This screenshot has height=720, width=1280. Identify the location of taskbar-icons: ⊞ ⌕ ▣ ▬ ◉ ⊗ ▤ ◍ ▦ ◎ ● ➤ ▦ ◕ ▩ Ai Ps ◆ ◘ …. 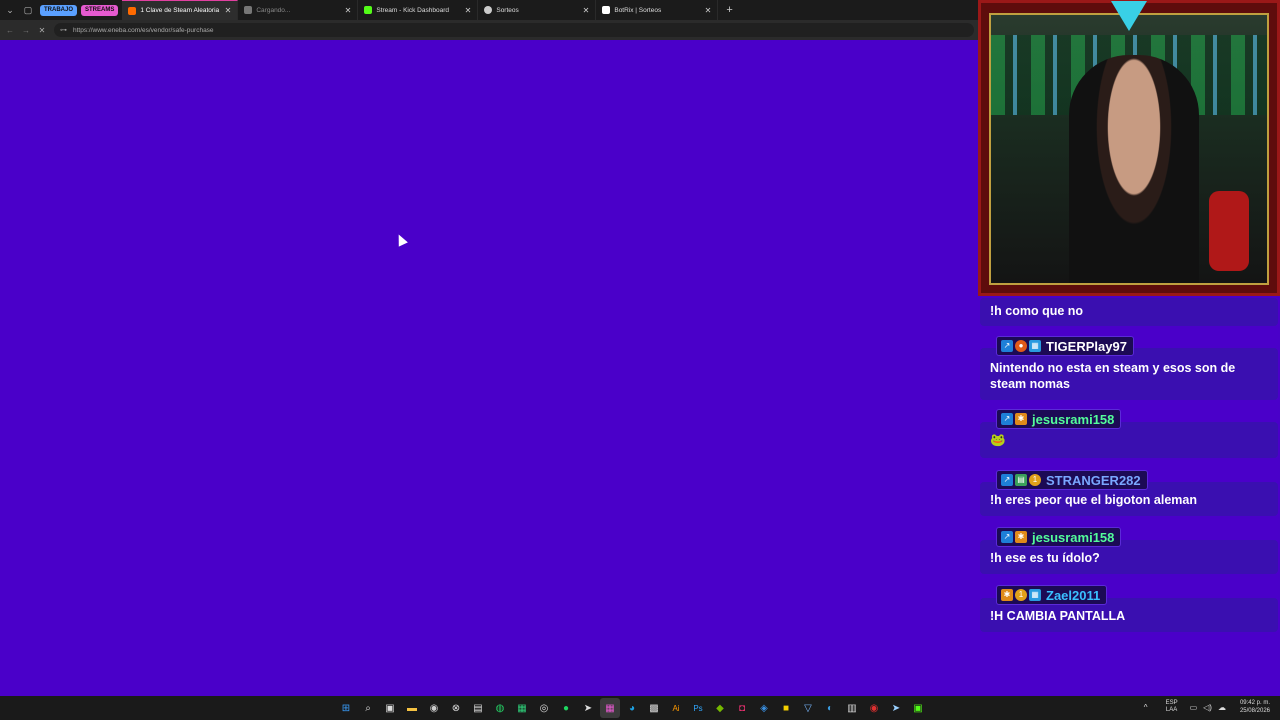
(633, 708).